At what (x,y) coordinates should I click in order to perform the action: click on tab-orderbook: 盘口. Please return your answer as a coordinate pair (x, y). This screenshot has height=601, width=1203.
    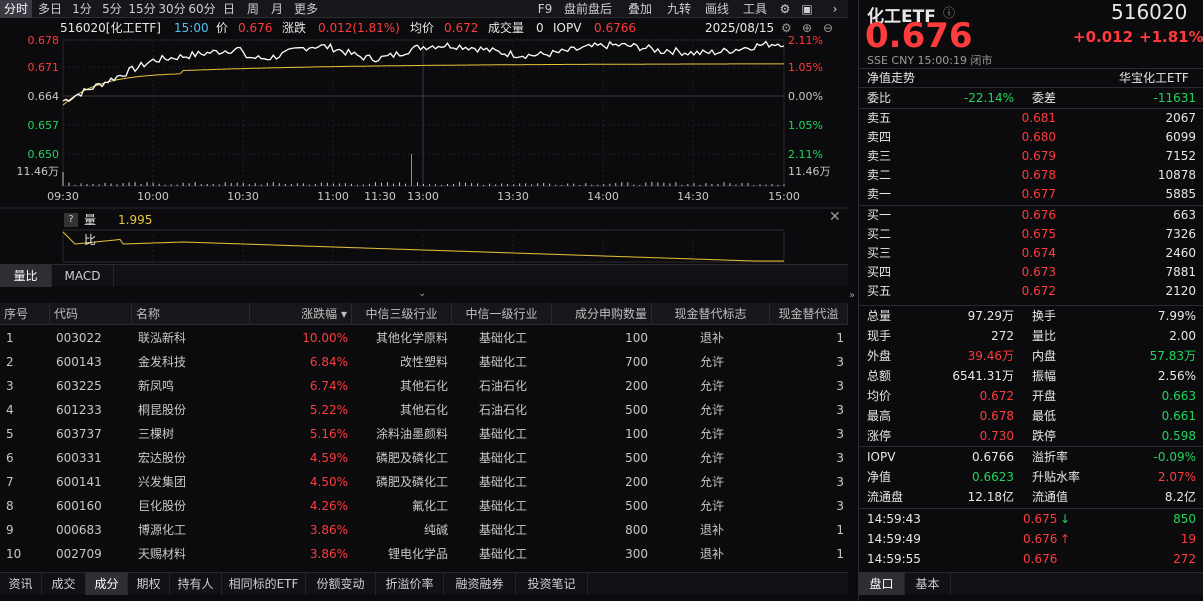
    Looking at the image, I should click on (882, 584).